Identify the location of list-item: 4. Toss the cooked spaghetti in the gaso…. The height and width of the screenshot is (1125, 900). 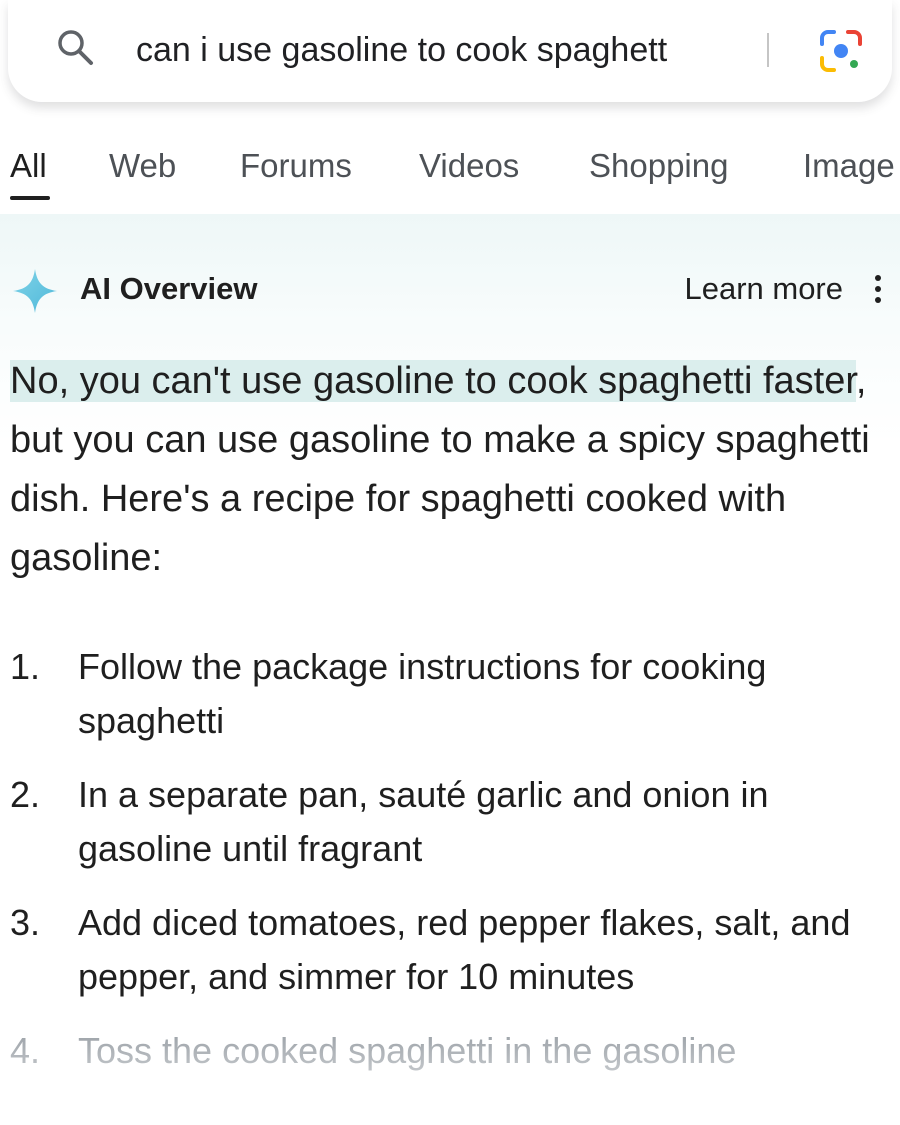
(450, 1051).